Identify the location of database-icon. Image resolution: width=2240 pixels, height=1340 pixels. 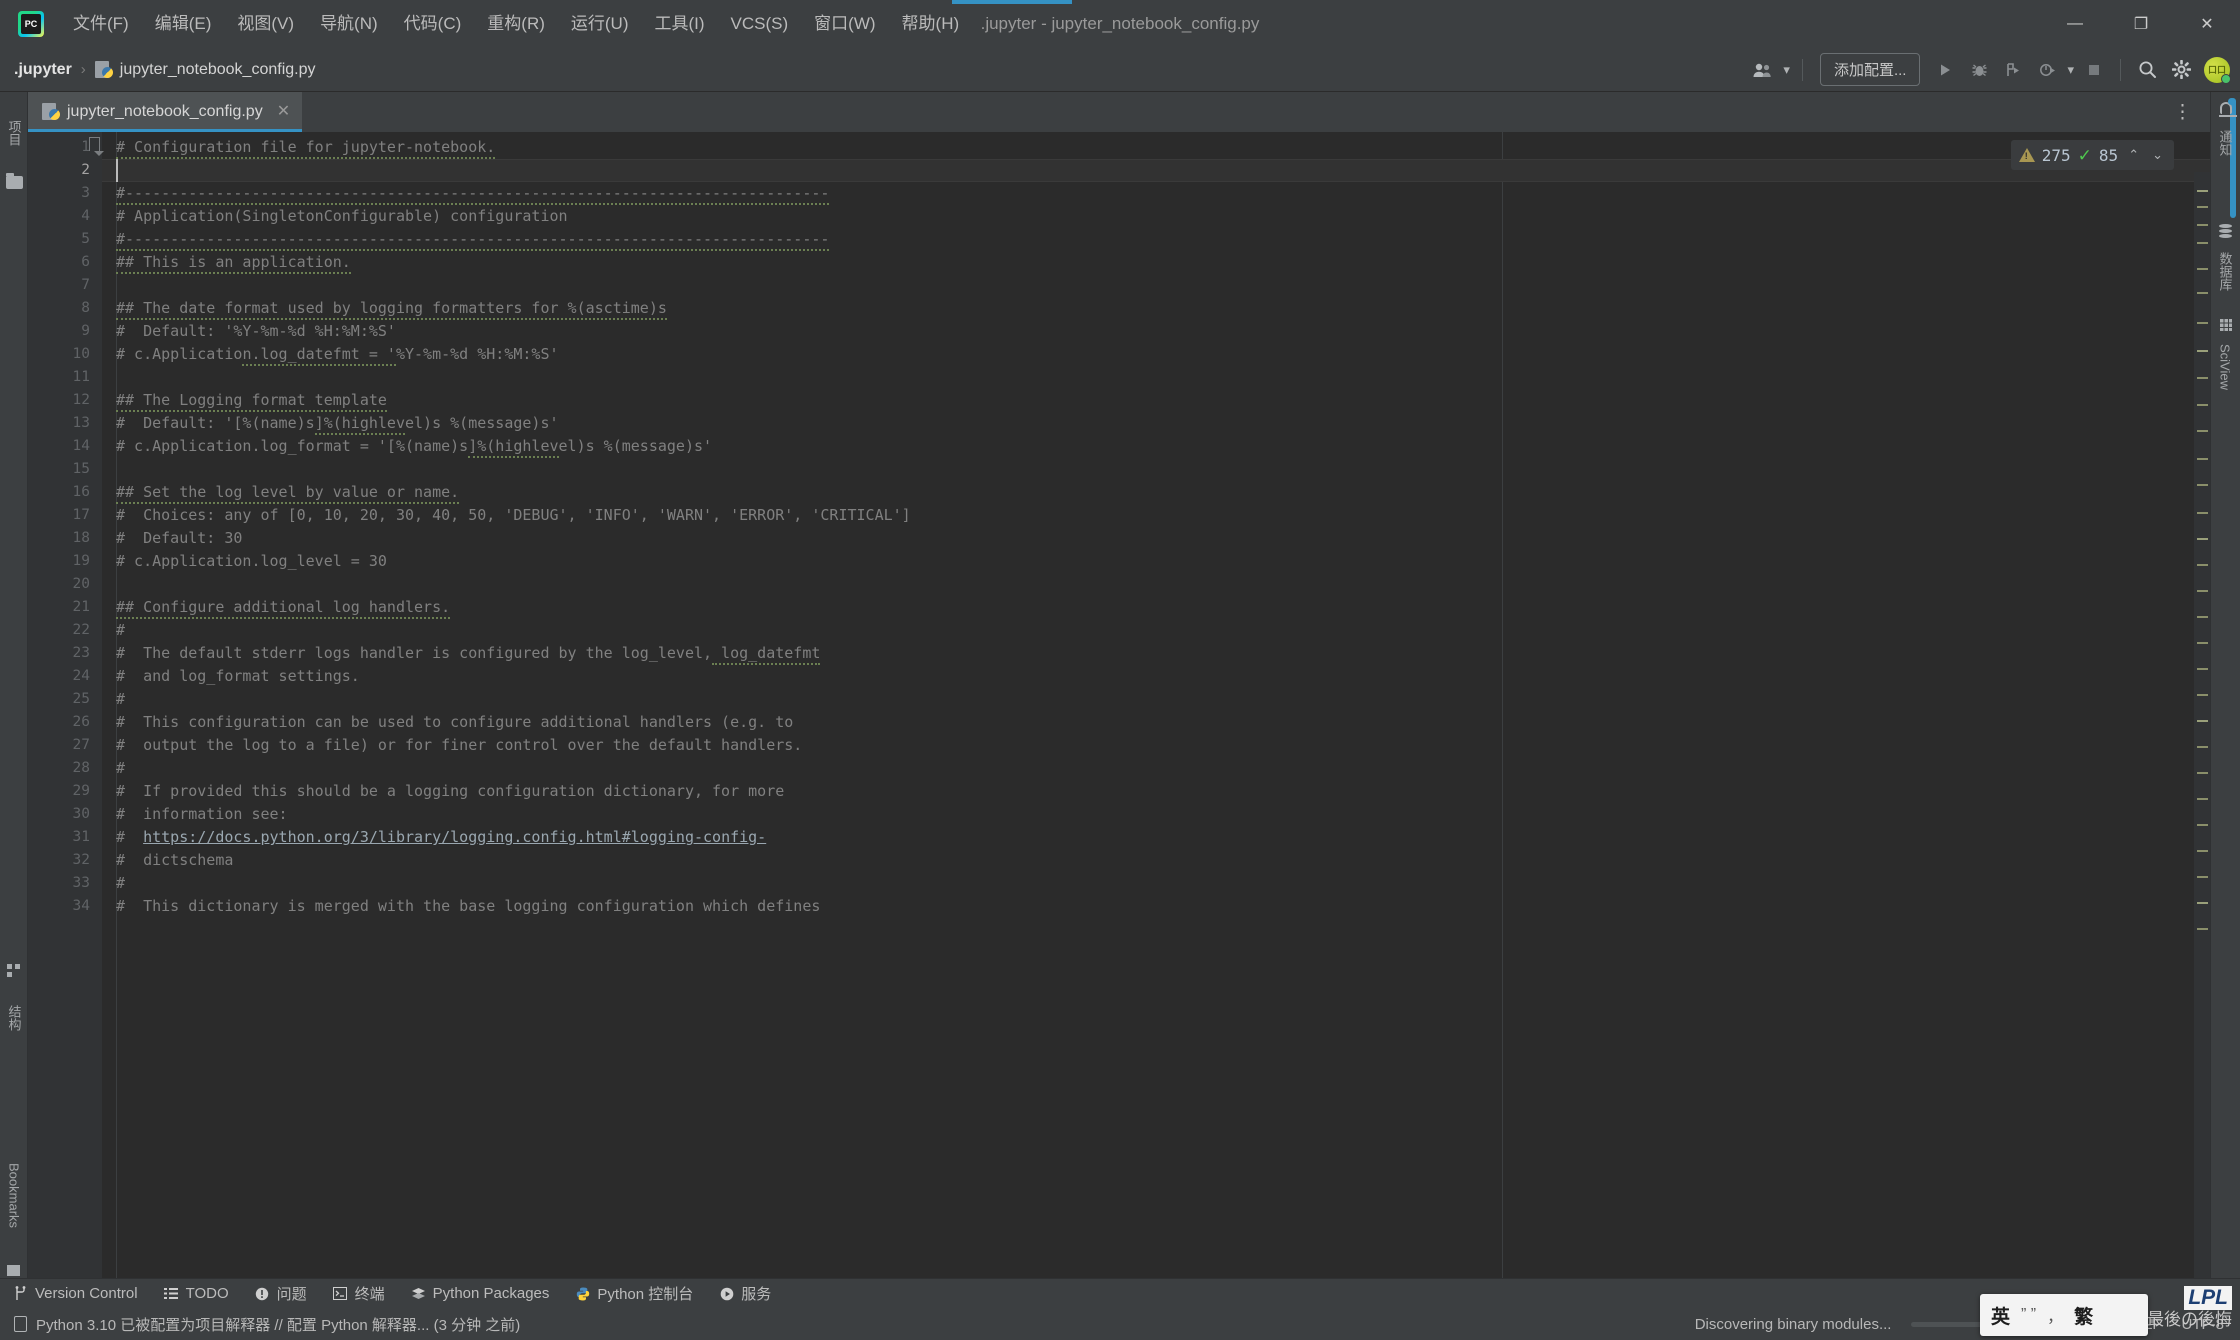
(2225, 231).